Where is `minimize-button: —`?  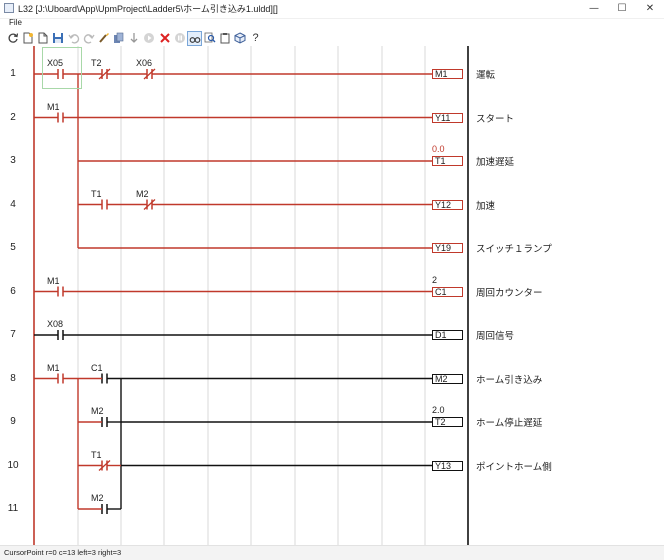
minimize-button: — is located at coordinates (594, 9).